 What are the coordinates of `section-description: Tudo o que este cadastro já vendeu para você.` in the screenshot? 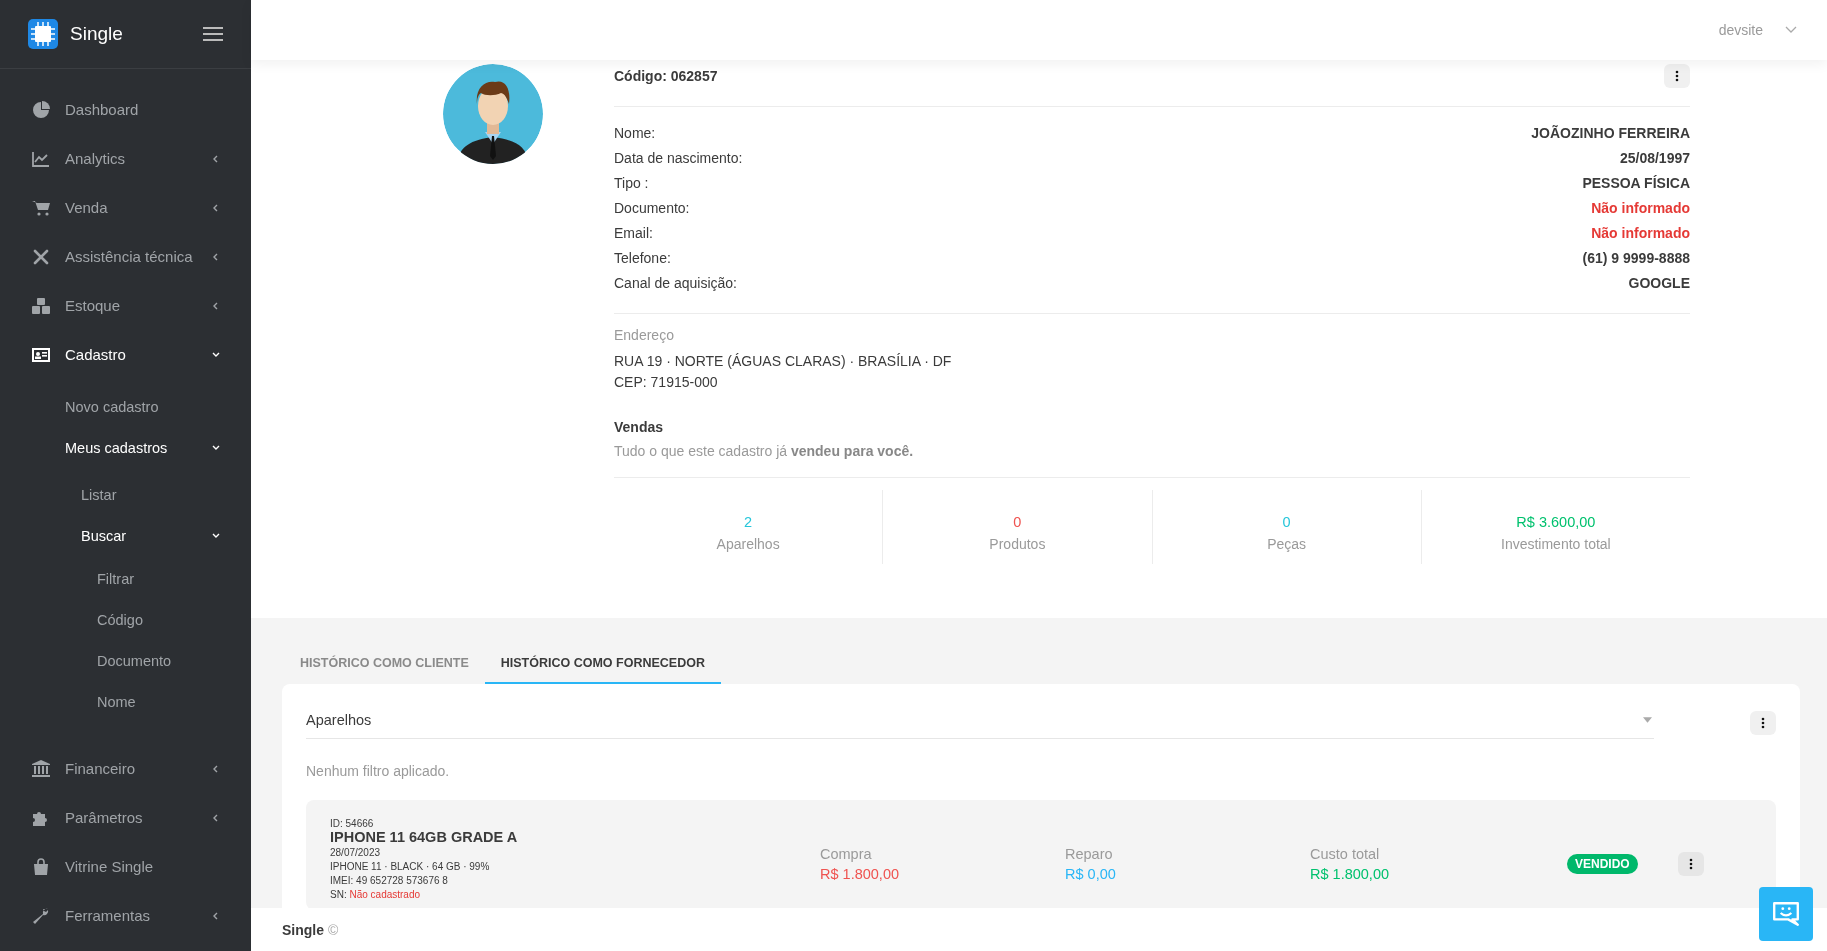 It's located at (764, 451).